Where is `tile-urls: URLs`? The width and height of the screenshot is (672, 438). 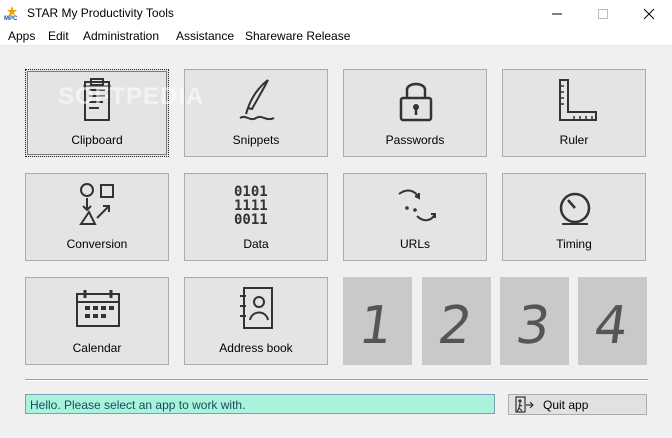 tile-urls: URLs is located at coordinates (415, 217).